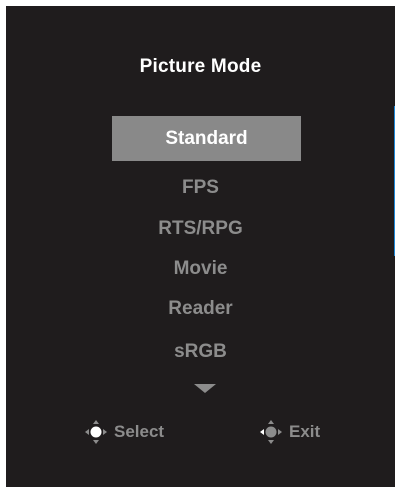 The width and height of the screenshot is (402, 493). Describe the element at coordinates (271, 432) in the screenshot. I see `joystick-left-icon` at that location.